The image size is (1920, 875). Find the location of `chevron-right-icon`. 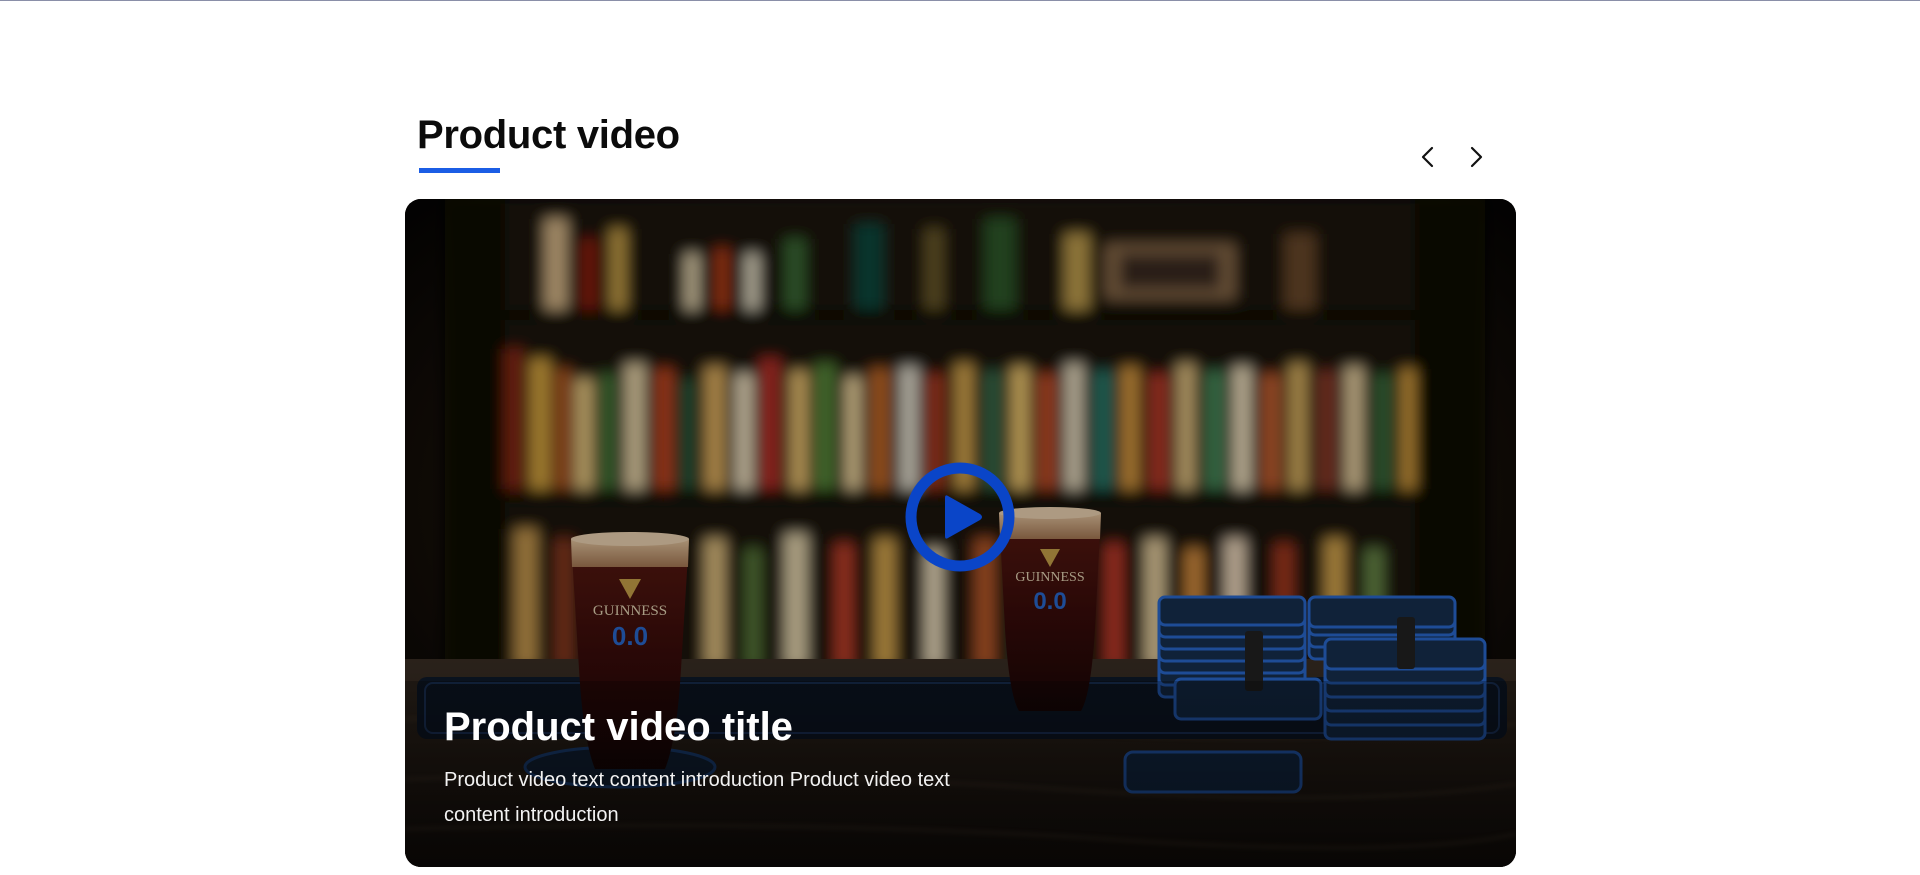

chevron-right-icon is located at coordinates (1476, 157).